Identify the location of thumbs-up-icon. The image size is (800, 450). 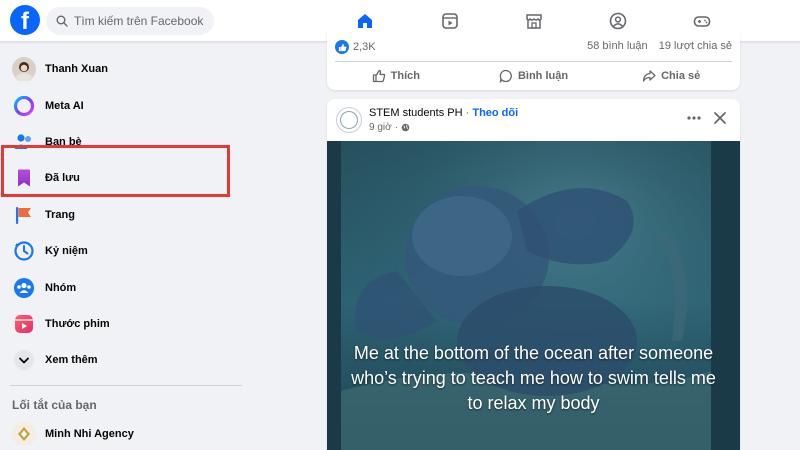
(378, 76).